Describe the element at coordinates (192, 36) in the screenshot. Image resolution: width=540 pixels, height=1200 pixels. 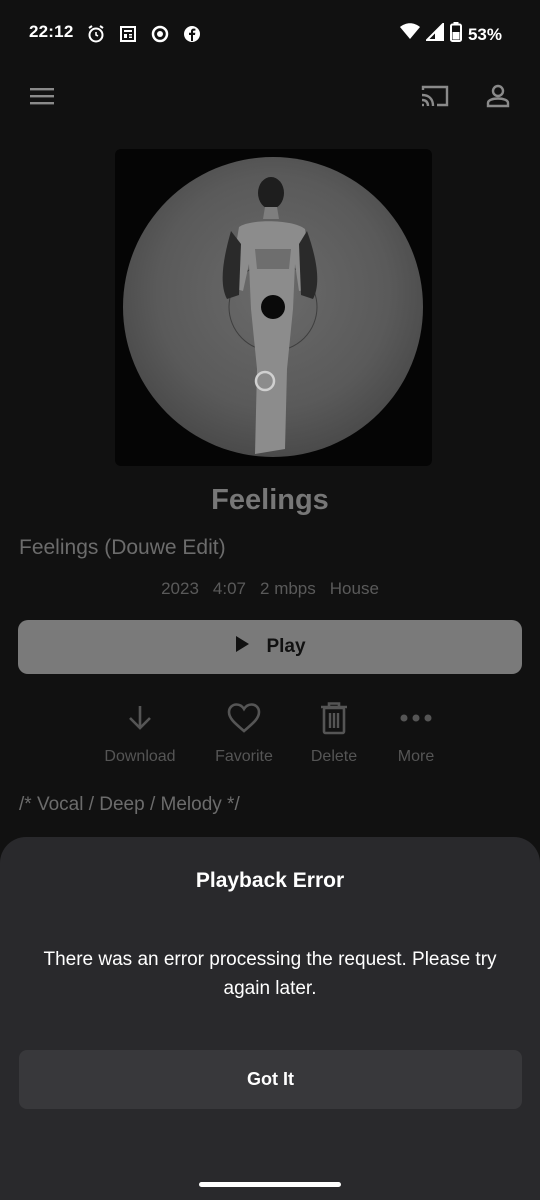
I see `facebook-icon` at that location.